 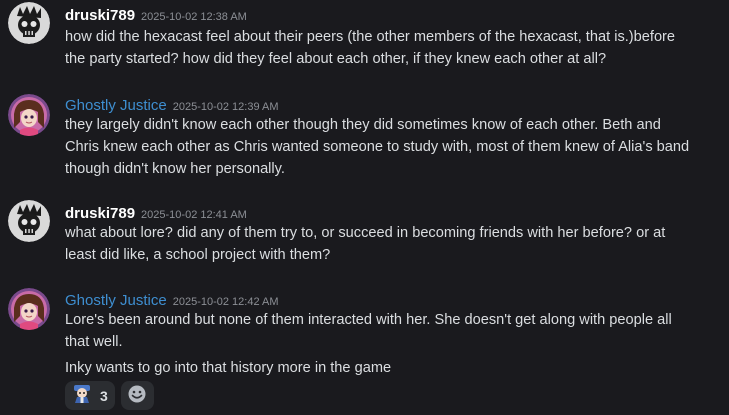 I want to click on timestamp: 2025-10-02 12:42 AM, so click(x=226, y=302).